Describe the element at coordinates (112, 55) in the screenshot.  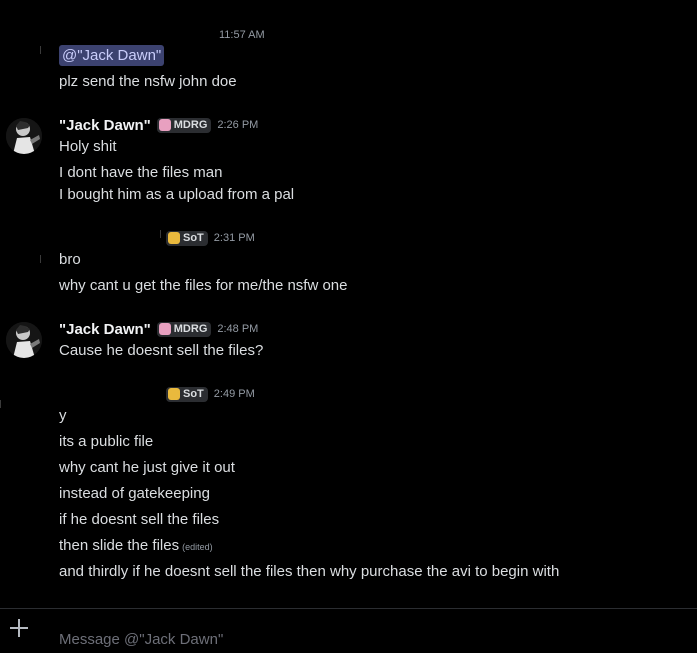
I see `user-mention: @"Jack Dawn"` at that location.